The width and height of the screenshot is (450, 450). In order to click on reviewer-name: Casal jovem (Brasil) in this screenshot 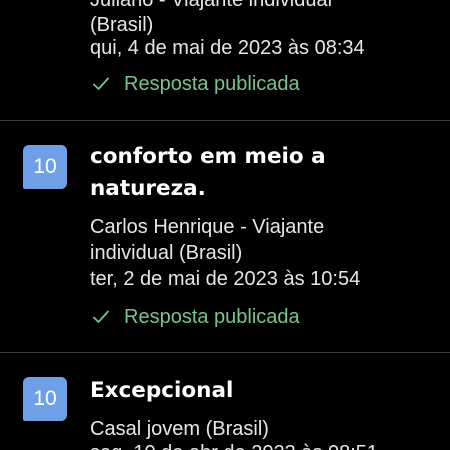, I will do `click(179, 429)`.